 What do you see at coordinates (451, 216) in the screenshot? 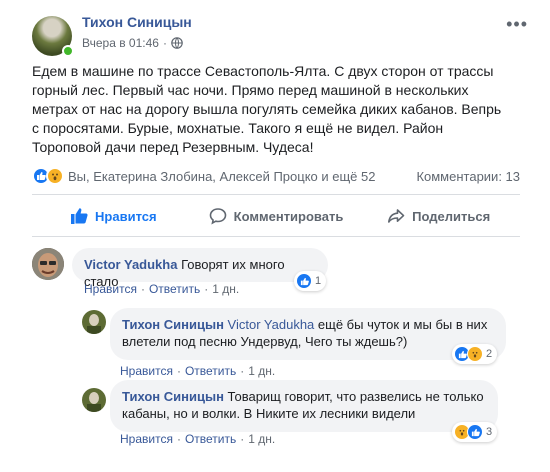
I see `share-button-label: Поделиться` at bounding box center [451, 216].